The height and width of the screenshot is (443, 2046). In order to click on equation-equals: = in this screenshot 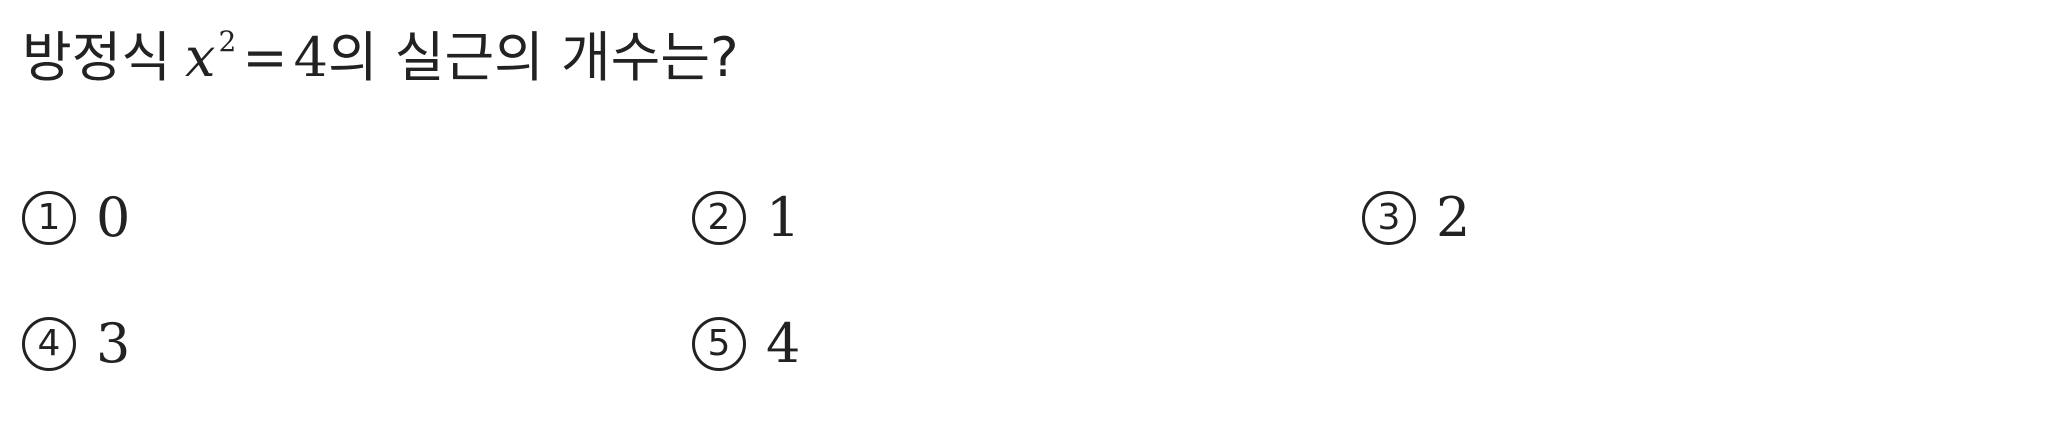, I will do `click(265, 57)`.